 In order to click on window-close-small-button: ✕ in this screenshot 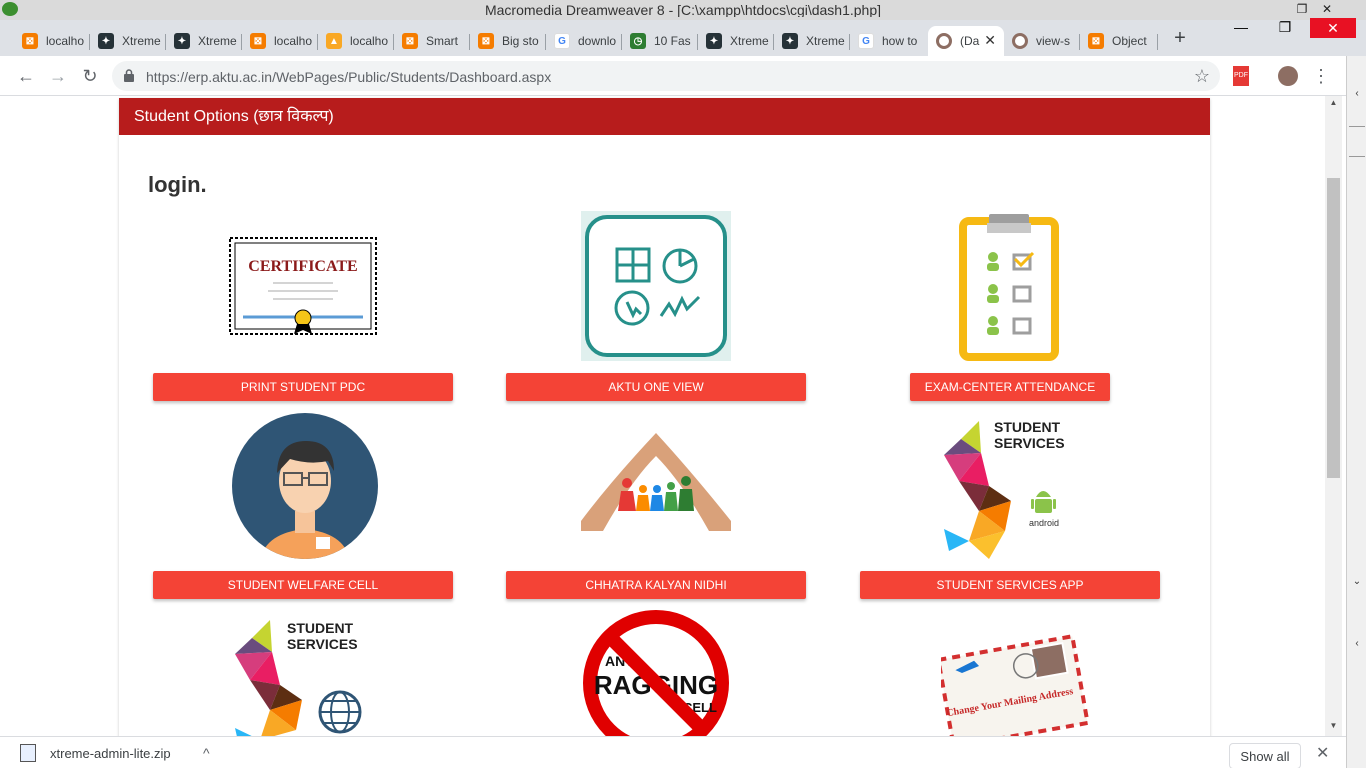, I will do `click(1327, 9)`.